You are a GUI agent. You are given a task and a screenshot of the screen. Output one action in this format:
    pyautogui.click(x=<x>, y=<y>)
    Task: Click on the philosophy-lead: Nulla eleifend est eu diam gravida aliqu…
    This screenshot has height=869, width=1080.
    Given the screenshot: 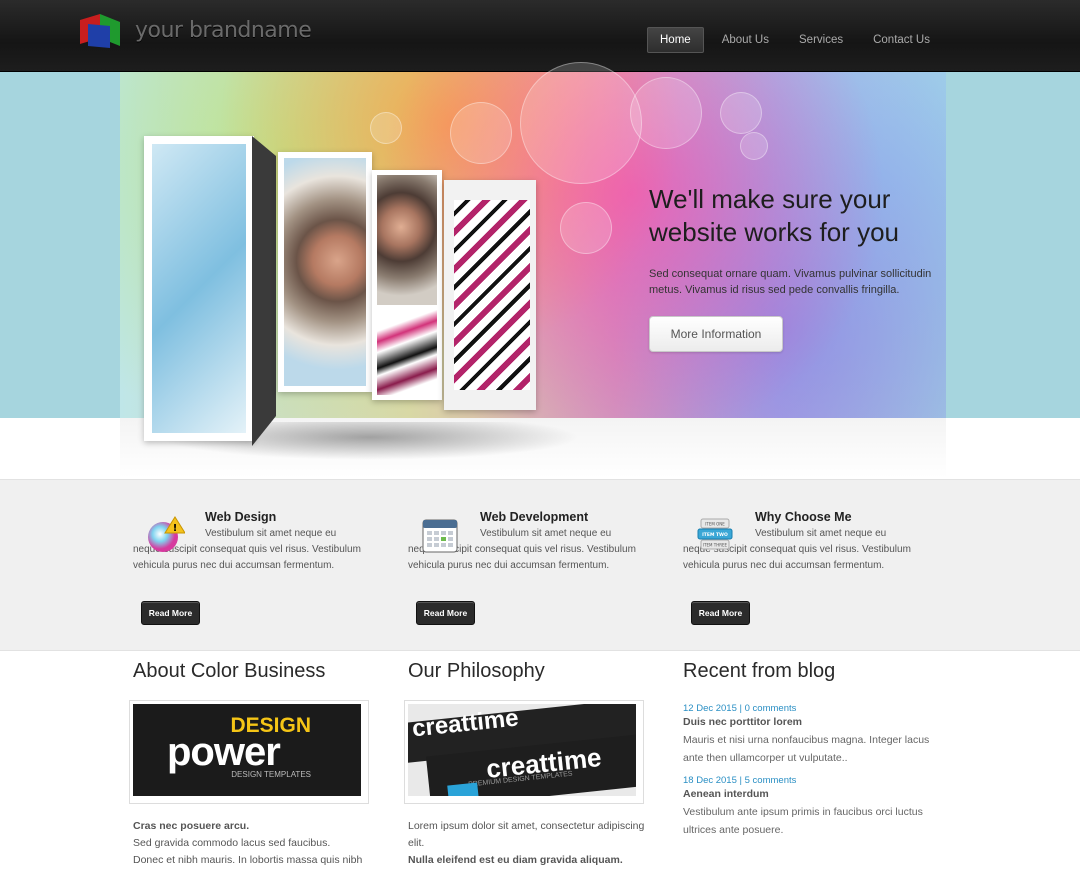 What is the action you would take?
    pyautogui.click(x=515, y=860)
    